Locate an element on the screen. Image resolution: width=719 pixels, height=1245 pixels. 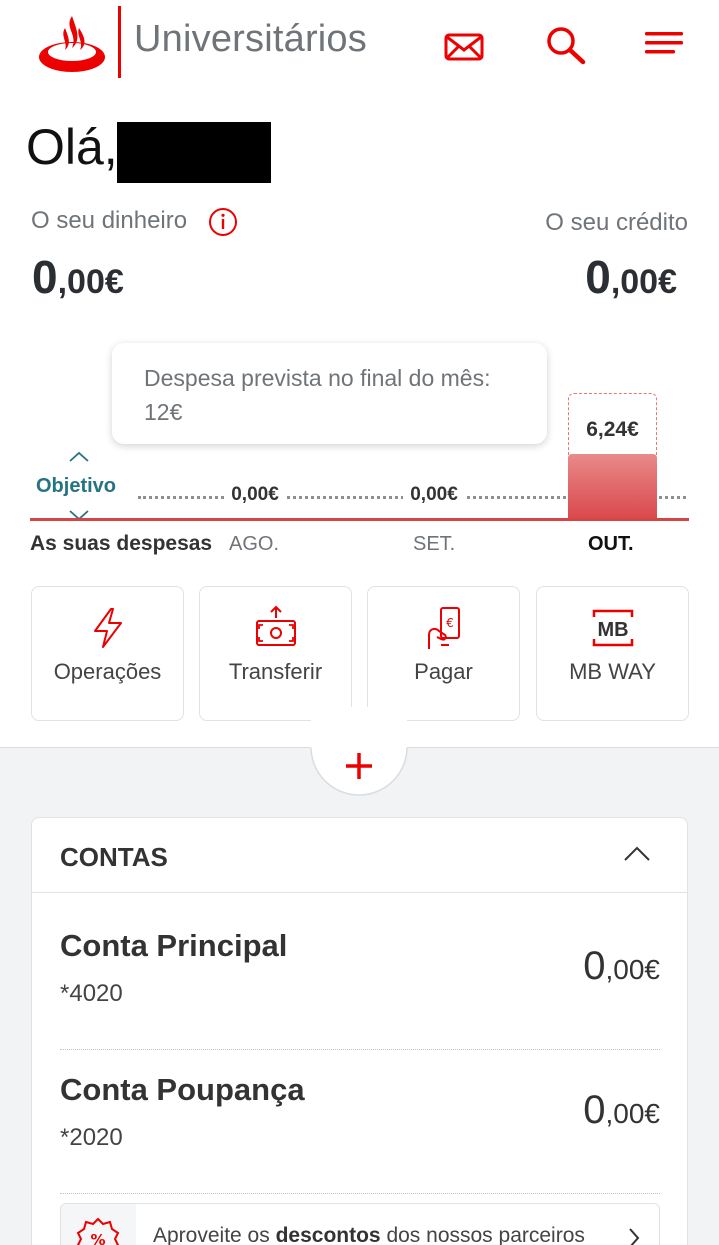
menu-icon is located at coordinates (665, 46).